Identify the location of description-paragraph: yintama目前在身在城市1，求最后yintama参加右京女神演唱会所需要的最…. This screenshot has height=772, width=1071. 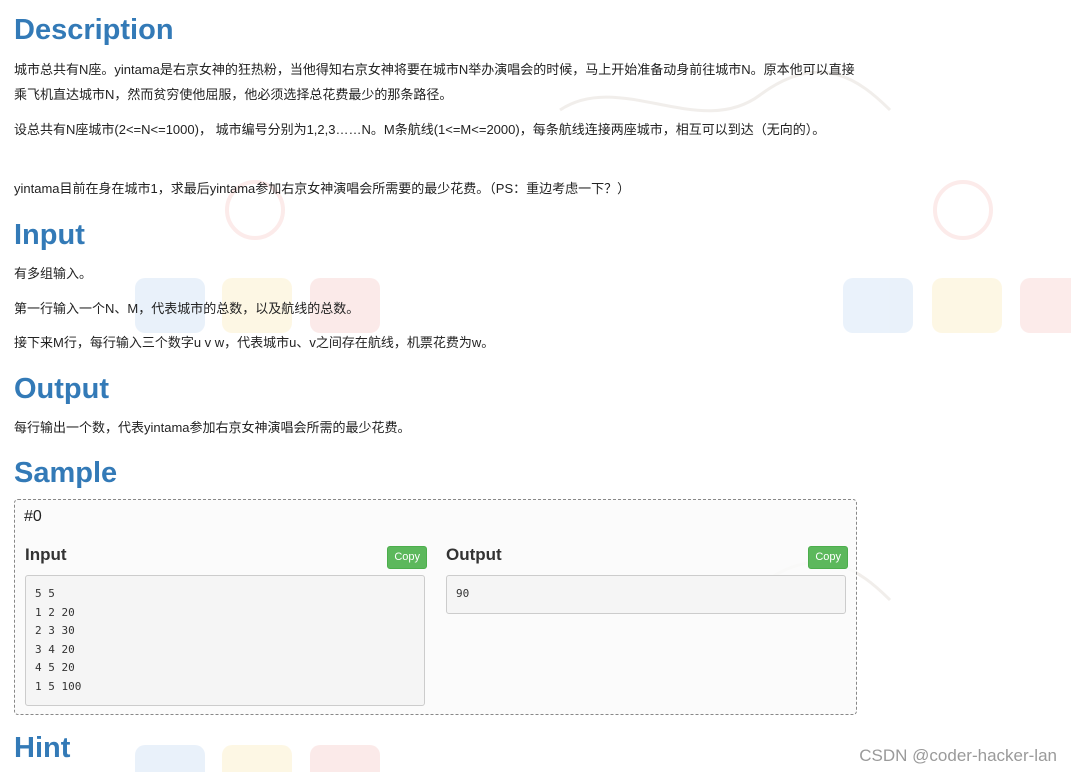
(322, 188).